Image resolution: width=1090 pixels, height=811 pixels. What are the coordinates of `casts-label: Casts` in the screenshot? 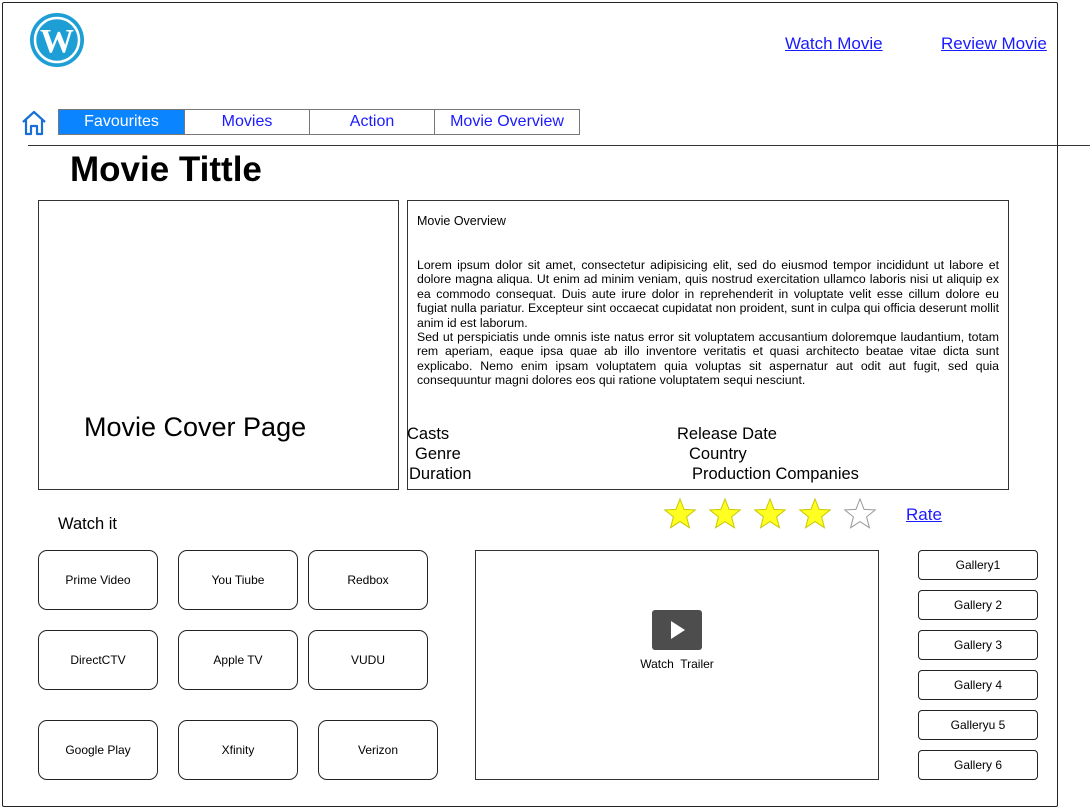 It's located at (428, 434).